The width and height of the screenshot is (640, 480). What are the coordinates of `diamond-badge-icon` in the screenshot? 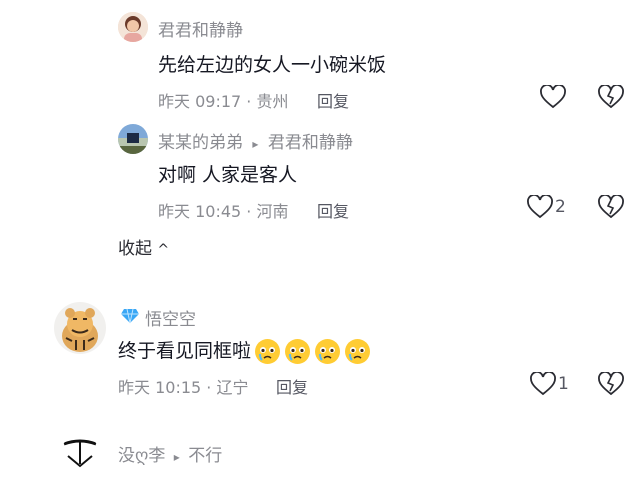 It's located at (130, 316).